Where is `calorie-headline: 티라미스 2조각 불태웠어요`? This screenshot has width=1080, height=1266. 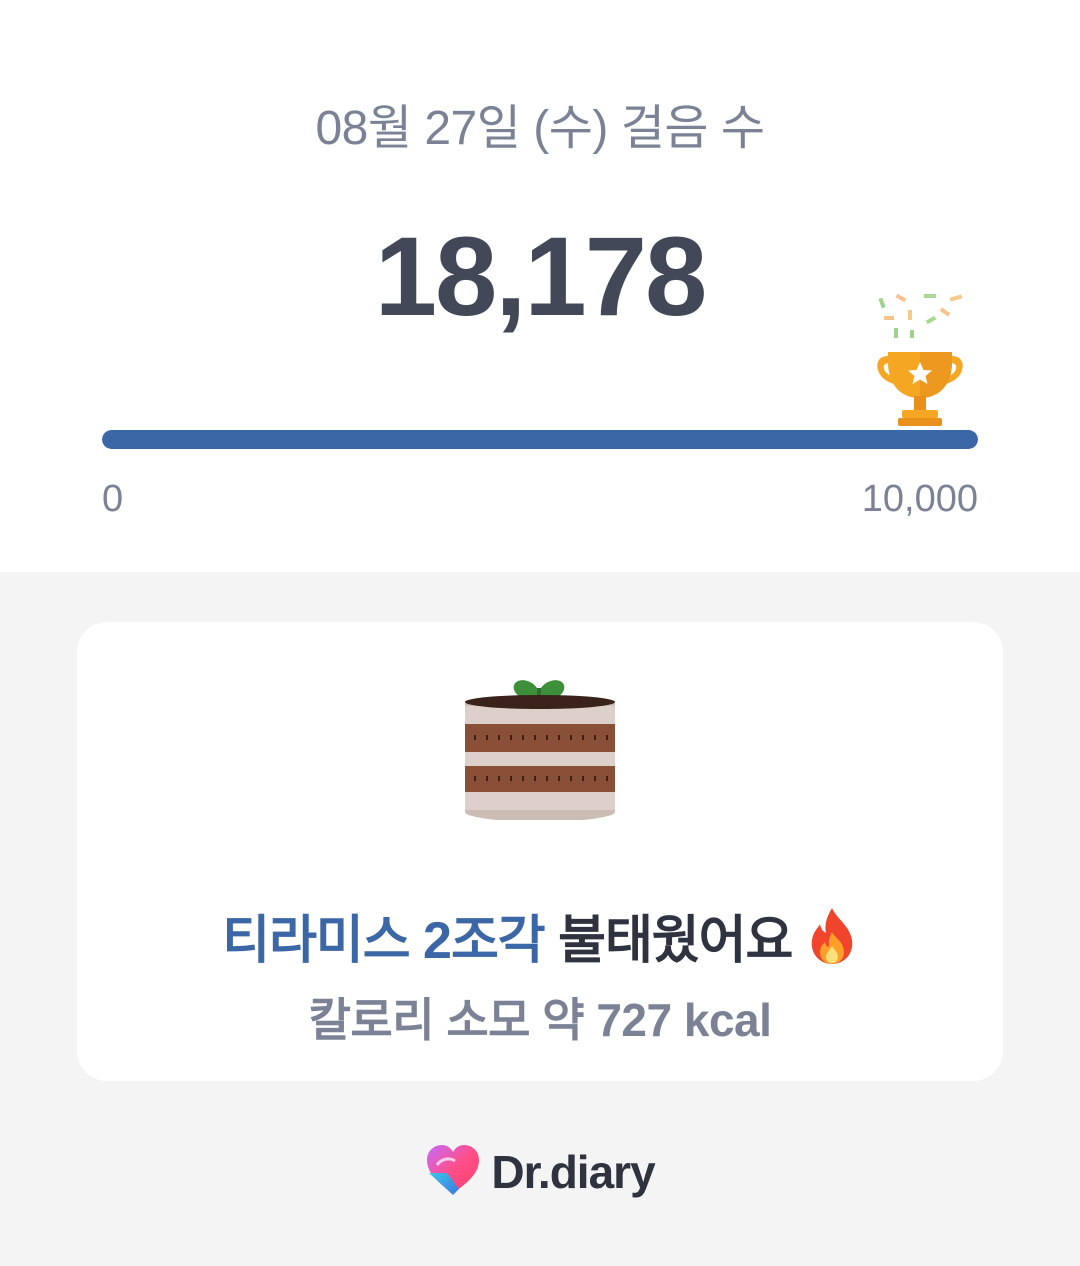 calorie-headline: 티라미스 2조각 불태웠어요 is located at coordinates (540, 935).